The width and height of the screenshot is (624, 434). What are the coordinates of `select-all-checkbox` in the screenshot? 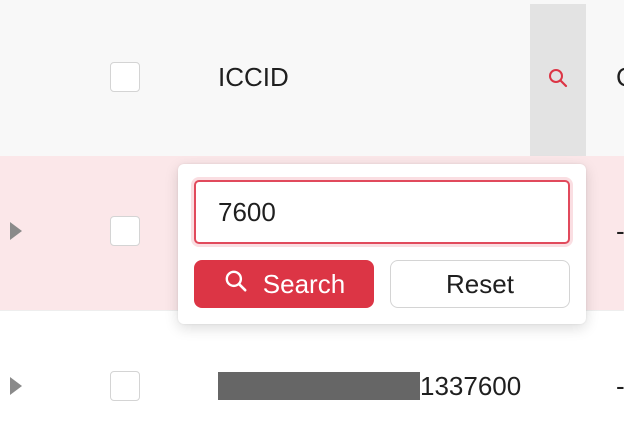 It's located at (125, 77).